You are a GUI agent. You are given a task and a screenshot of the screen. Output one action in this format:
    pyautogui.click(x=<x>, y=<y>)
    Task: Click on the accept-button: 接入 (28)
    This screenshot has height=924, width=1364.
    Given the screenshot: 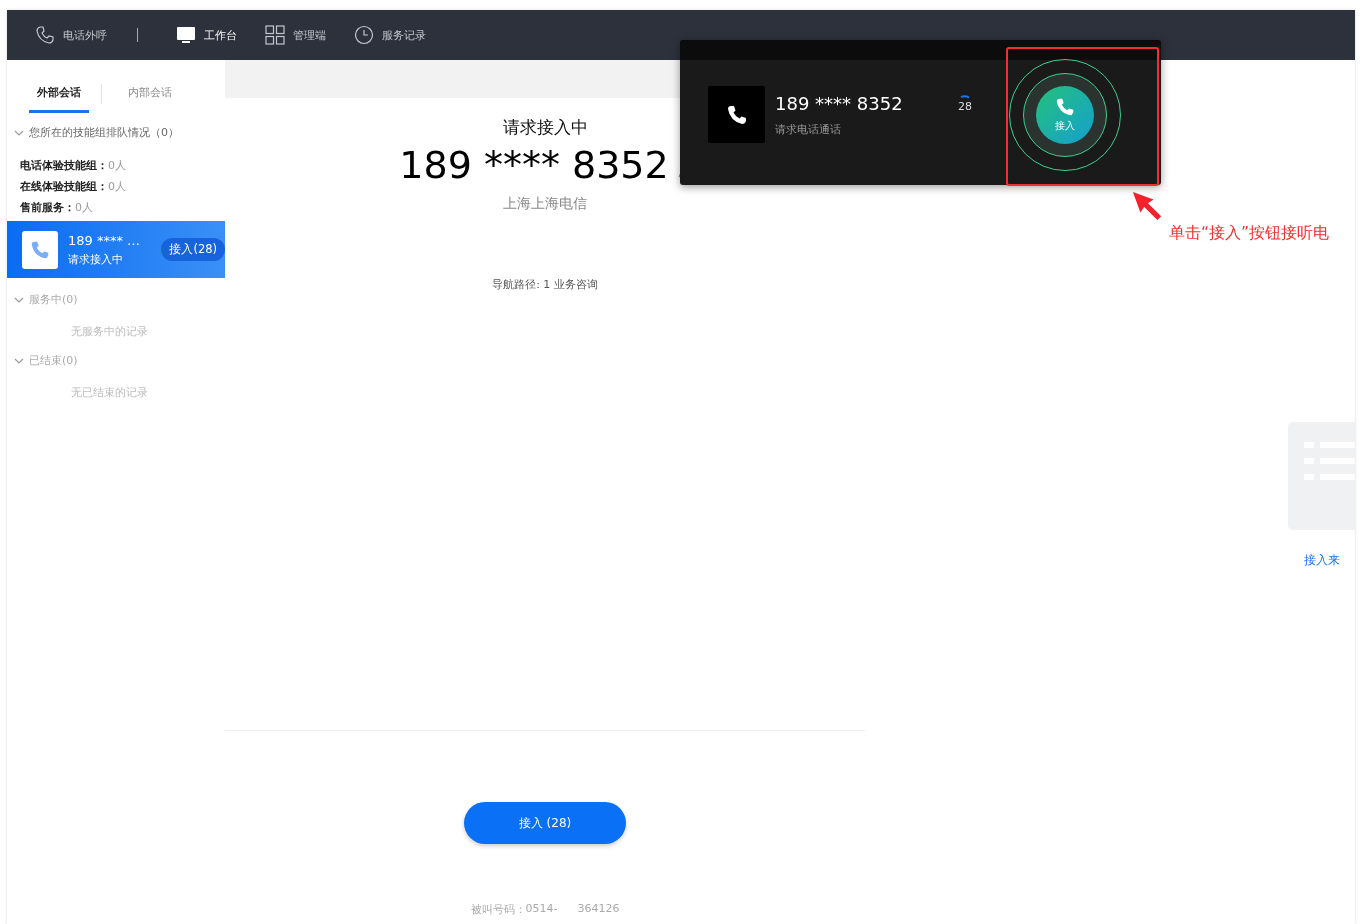 What is the action you would take?
    pyautogui.click(x=545, y=823)
    